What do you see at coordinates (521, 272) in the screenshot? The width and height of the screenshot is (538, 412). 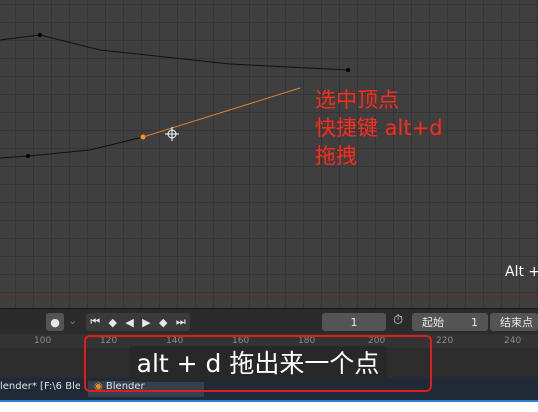 I see `key-overlay: Alt +` at bounding box center [521, 272].